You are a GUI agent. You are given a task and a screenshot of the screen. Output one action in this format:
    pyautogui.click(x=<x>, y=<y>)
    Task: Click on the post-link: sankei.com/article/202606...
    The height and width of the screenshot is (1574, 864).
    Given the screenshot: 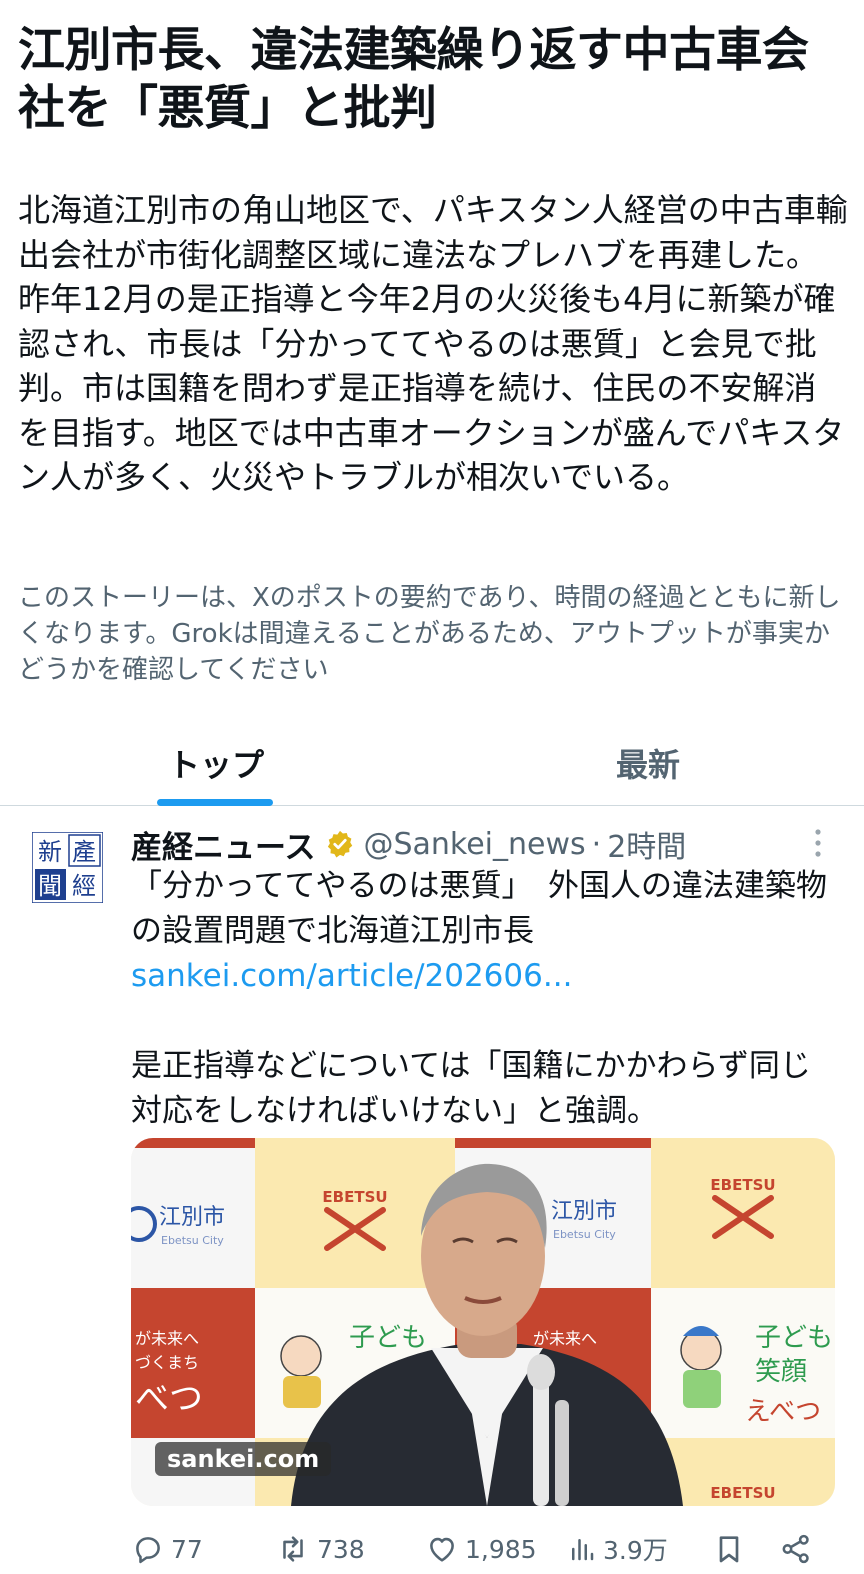 What is the action you would take?
    pyautogui.click(x=486, y=976)
    